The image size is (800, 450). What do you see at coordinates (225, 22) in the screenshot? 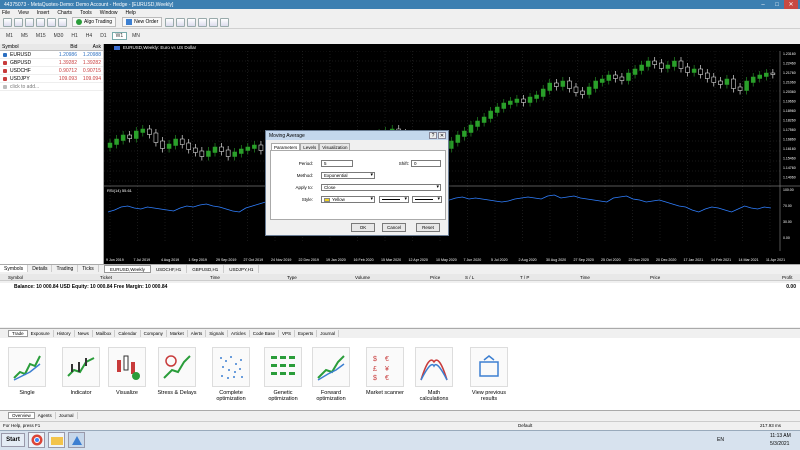
I see `zoom-out-icon` at bounding box center [225, 22].